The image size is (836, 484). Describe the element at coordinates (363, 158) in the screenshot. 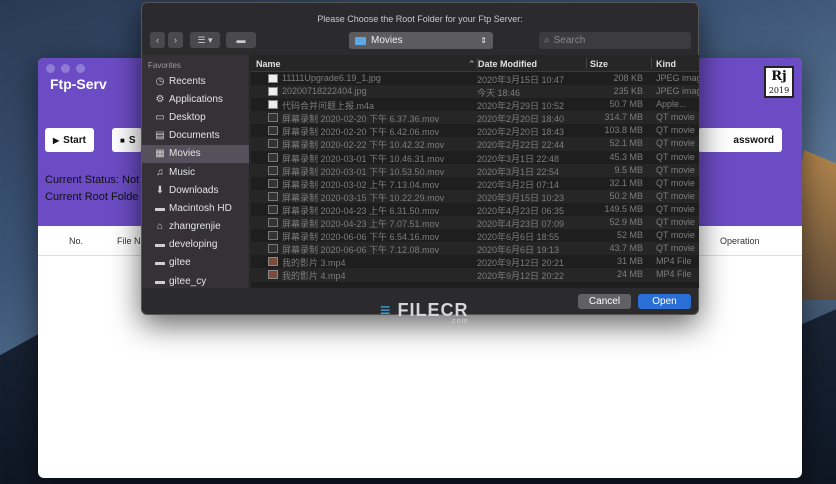

I see `file-name: 屏幕录制 2020-03-01 下午 10.46.31.mov` at that location.